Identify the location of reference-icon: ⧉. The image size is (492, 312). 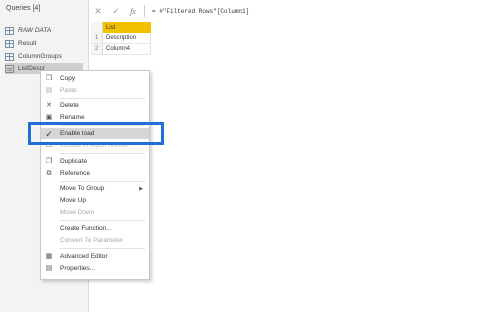
(49, 173).